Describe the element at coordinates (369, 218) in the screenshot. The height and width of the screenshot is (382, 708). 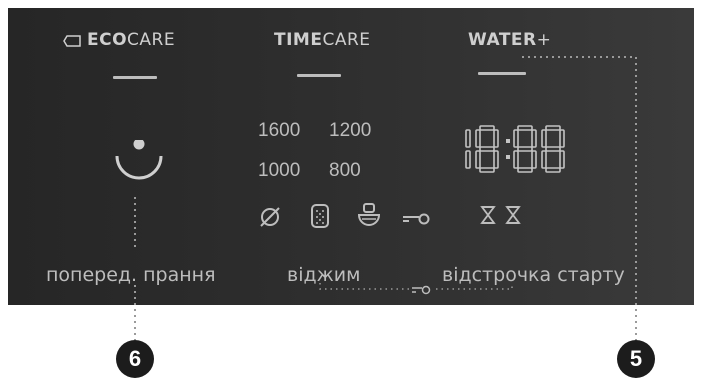
I see `rinse-hold-icon` at that location.